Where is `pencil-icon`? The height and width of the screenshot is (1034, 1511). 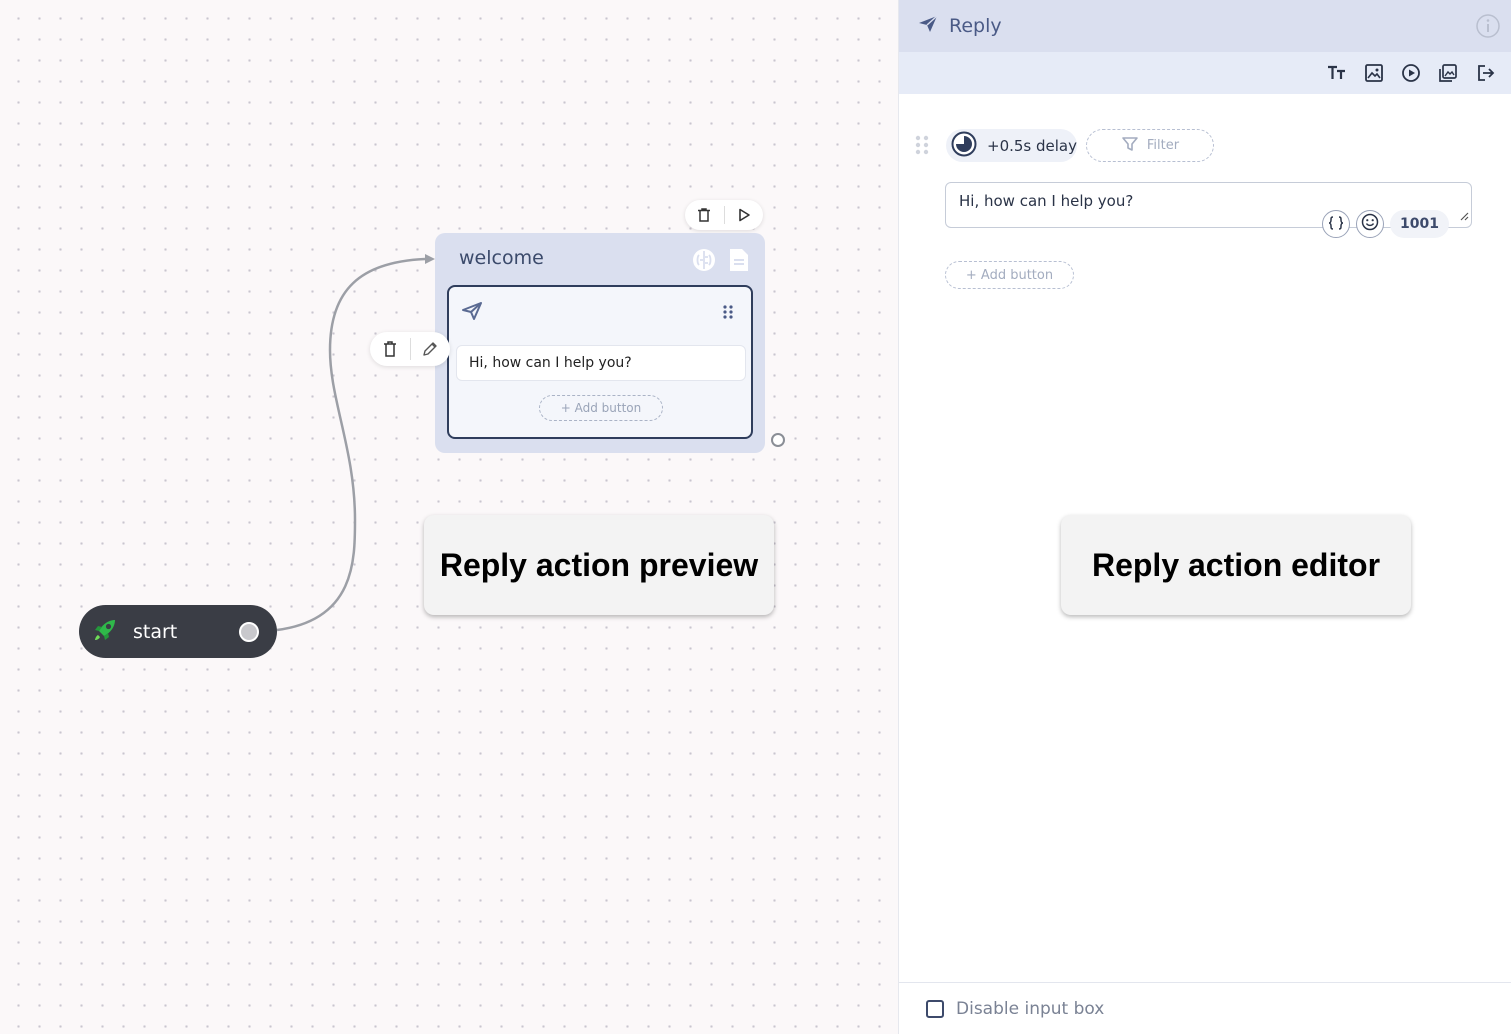 pencil-icon is located at coordinates (430, 349).